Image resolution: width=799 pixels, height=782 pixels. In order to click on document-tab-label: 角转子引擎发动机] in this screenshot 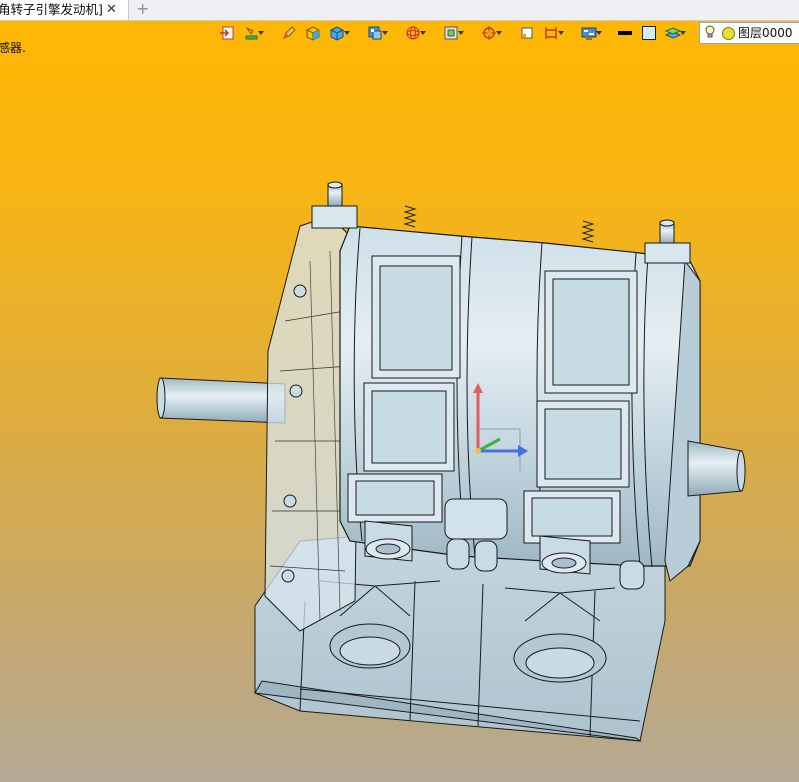, I will do `click(51, 9)`.